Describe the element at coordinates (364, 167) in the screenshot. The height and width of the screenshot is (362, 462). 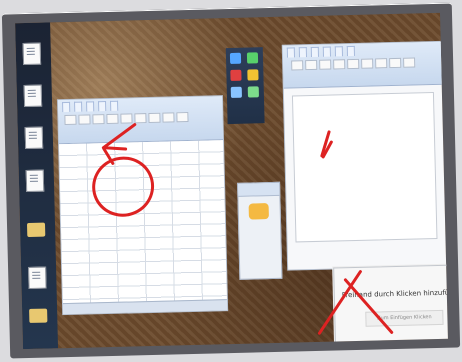
I see `document-page` at that location.